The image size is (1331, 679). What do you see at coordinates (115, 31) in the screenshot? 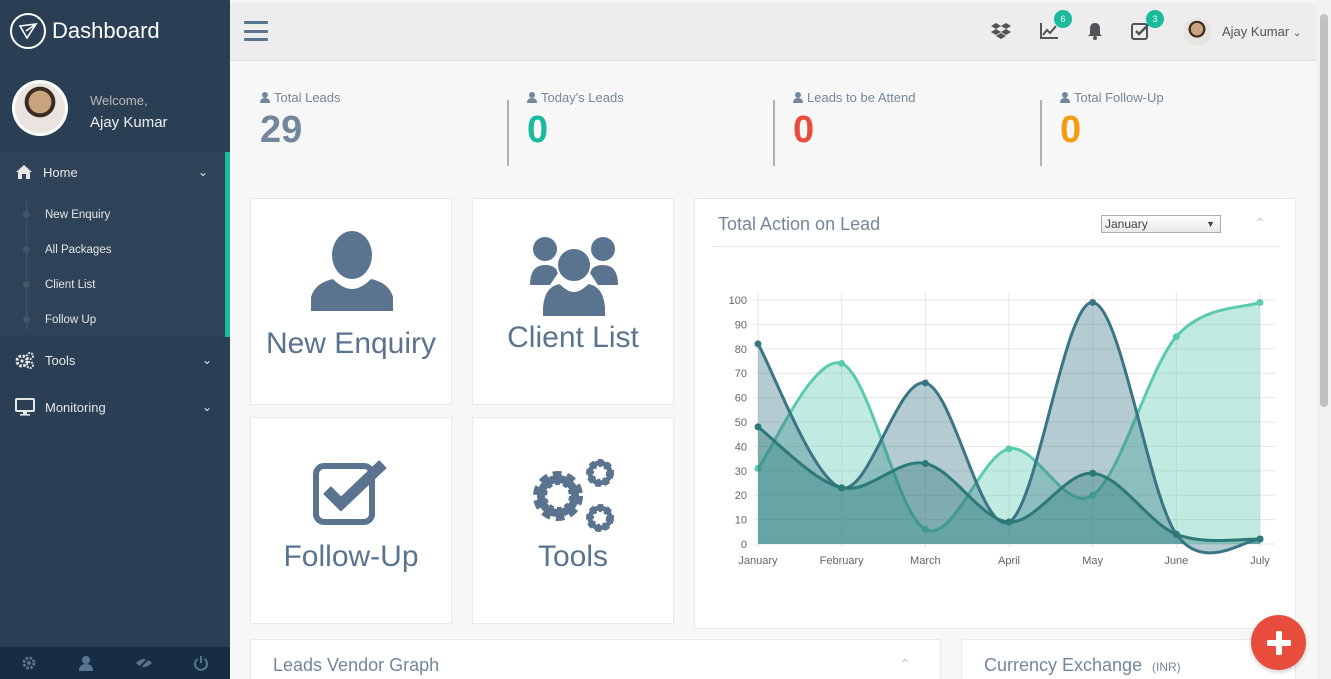
I see `brand: Dashboard` at bounding box center [115, 31].